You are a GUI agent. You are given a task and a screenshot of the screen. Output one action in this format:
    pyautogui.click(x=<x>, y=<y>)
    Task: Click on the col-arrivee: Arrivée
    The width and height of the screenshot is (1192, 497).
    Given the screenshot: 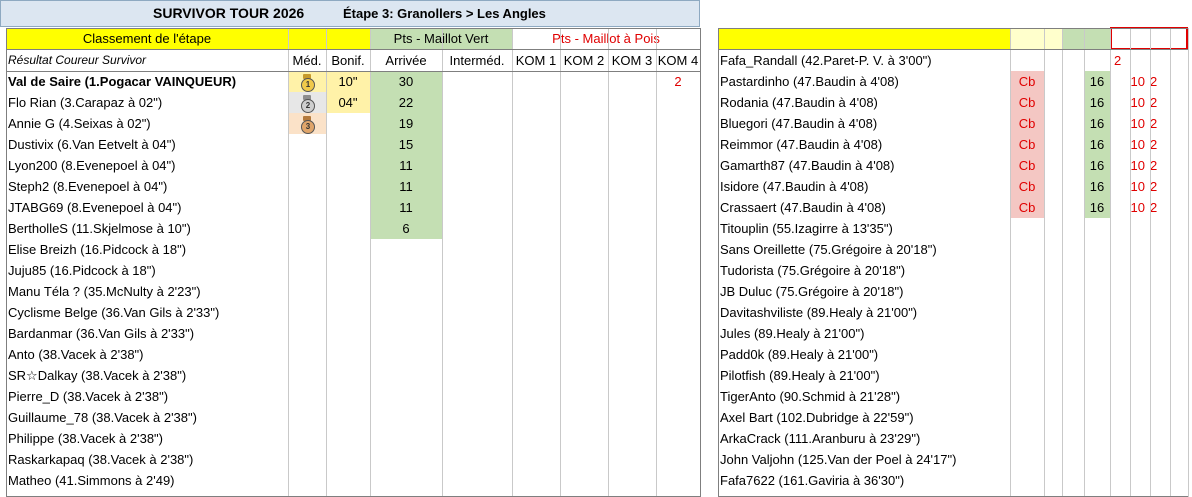 What is the action you would take?
    pyautogui.click(x=406, y=60)
    